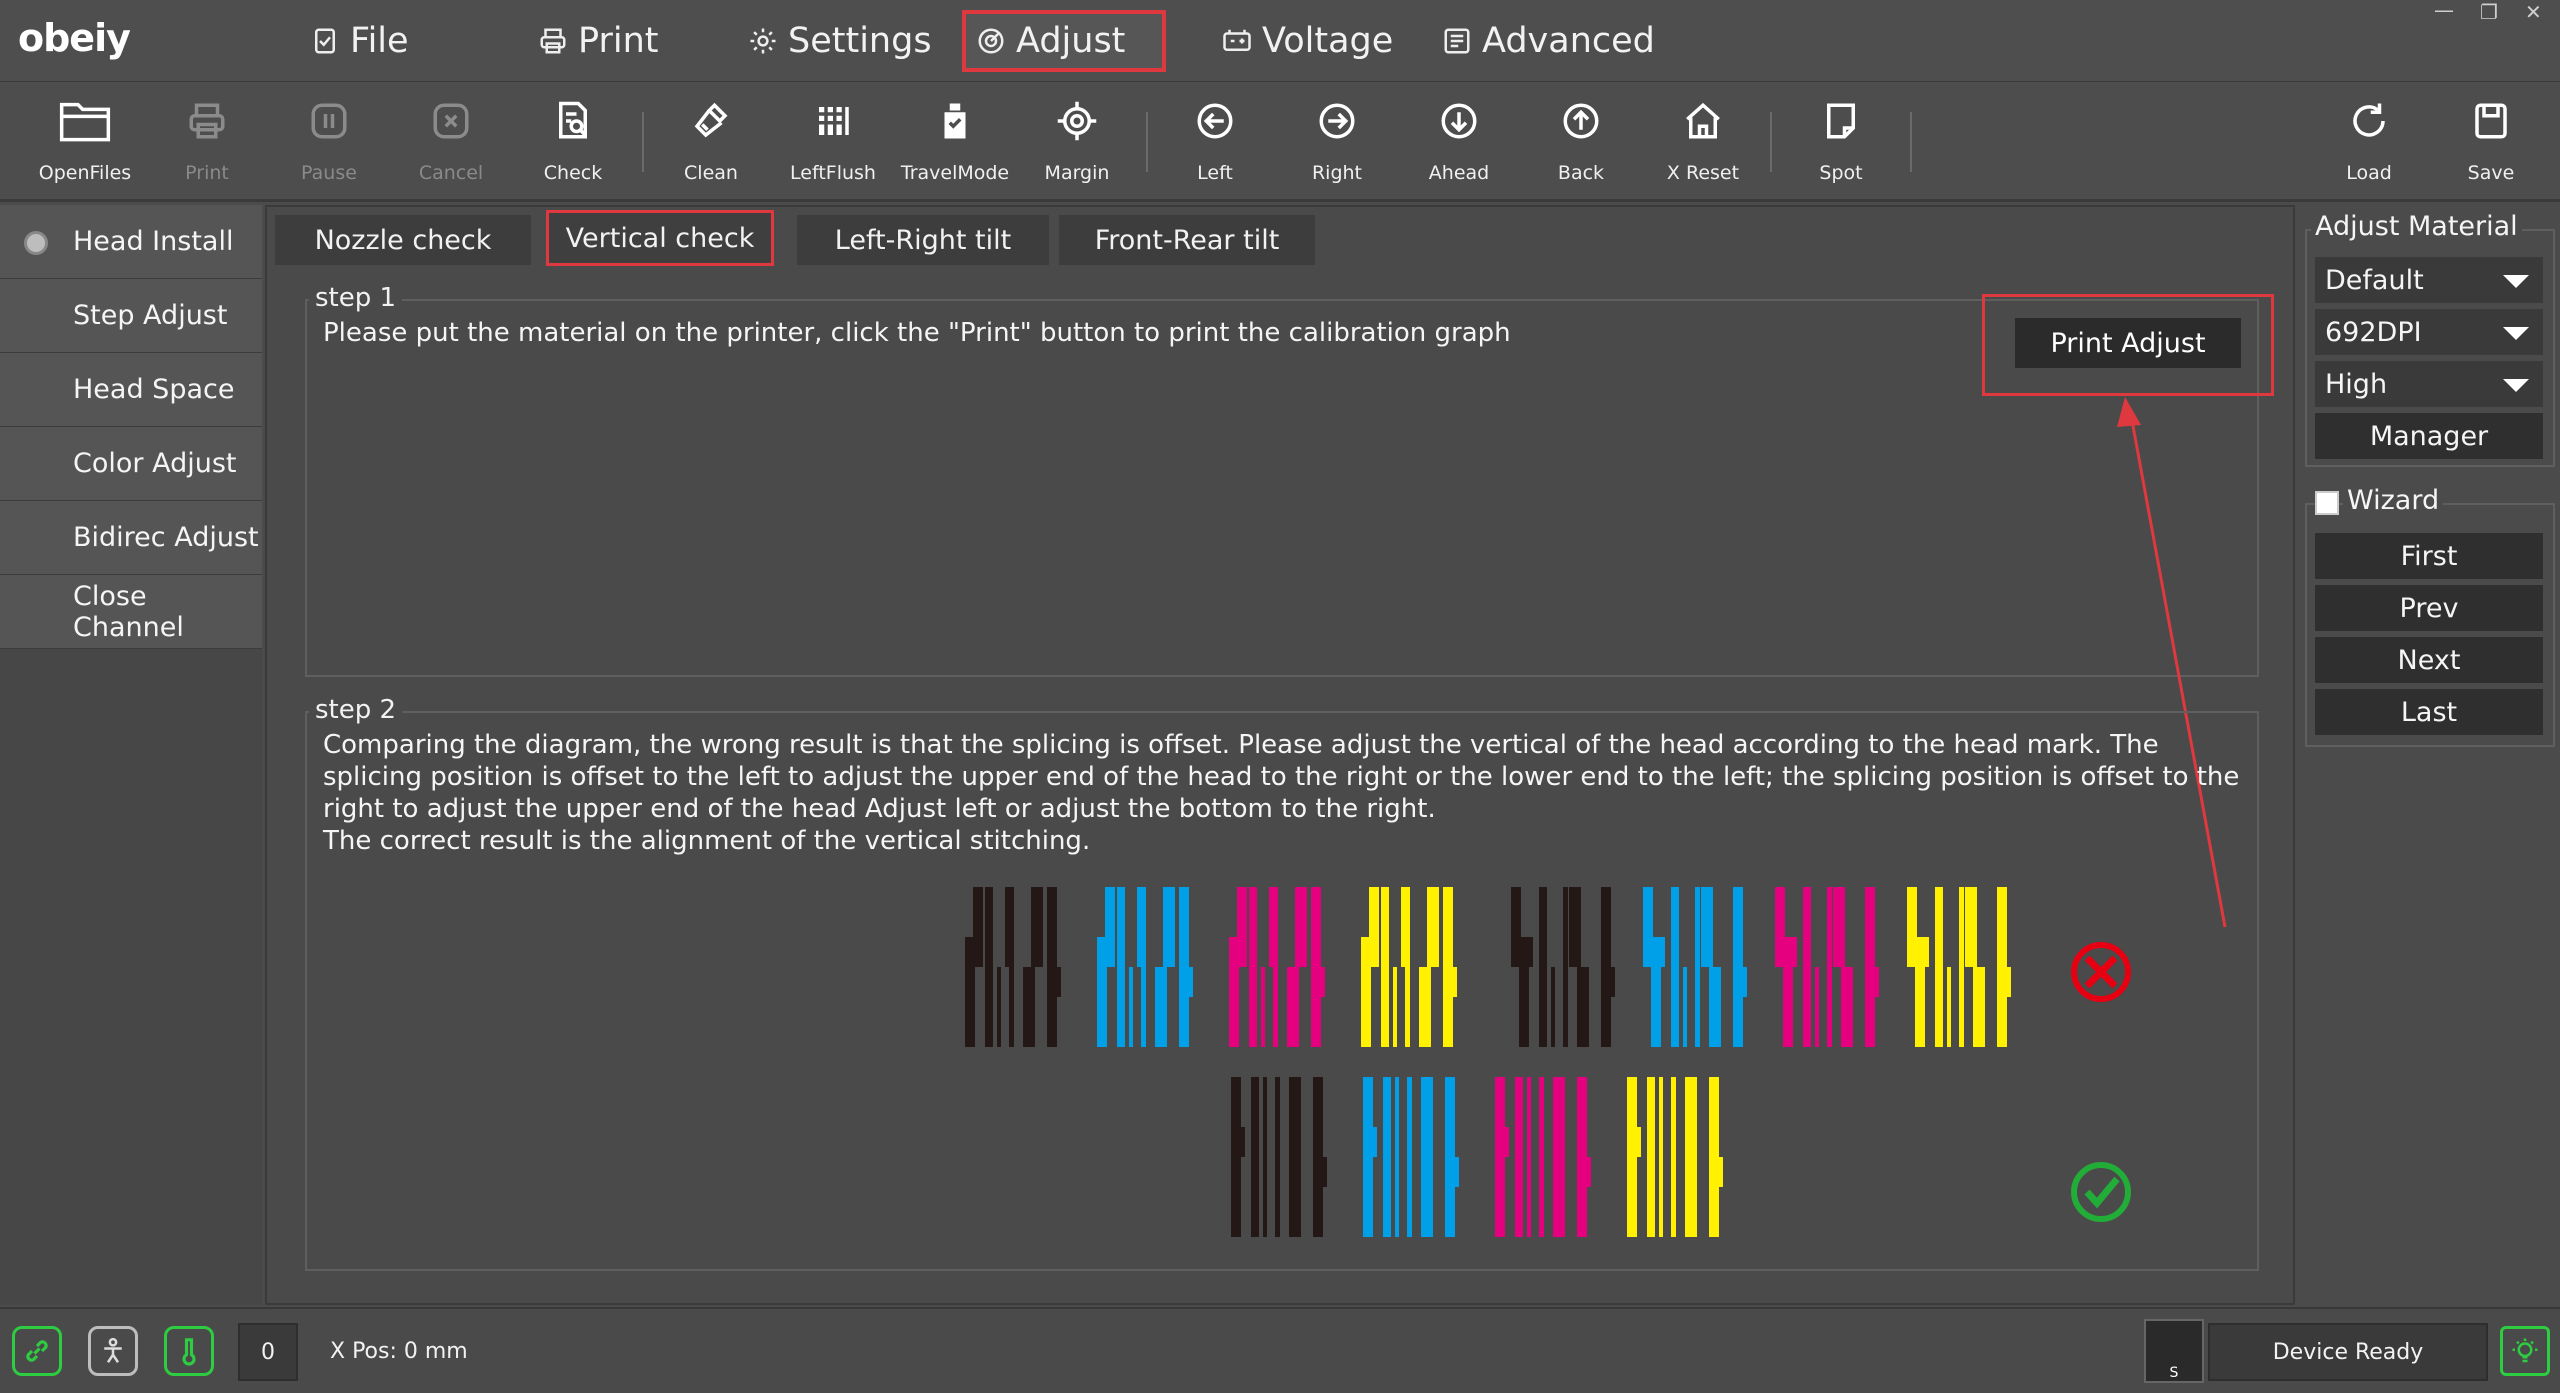 This screenshot has height=1393, width=2560. Describe the element at coordinates (2348, 1352) in the screenshot. I see `device-status: Device Ready` at that location.